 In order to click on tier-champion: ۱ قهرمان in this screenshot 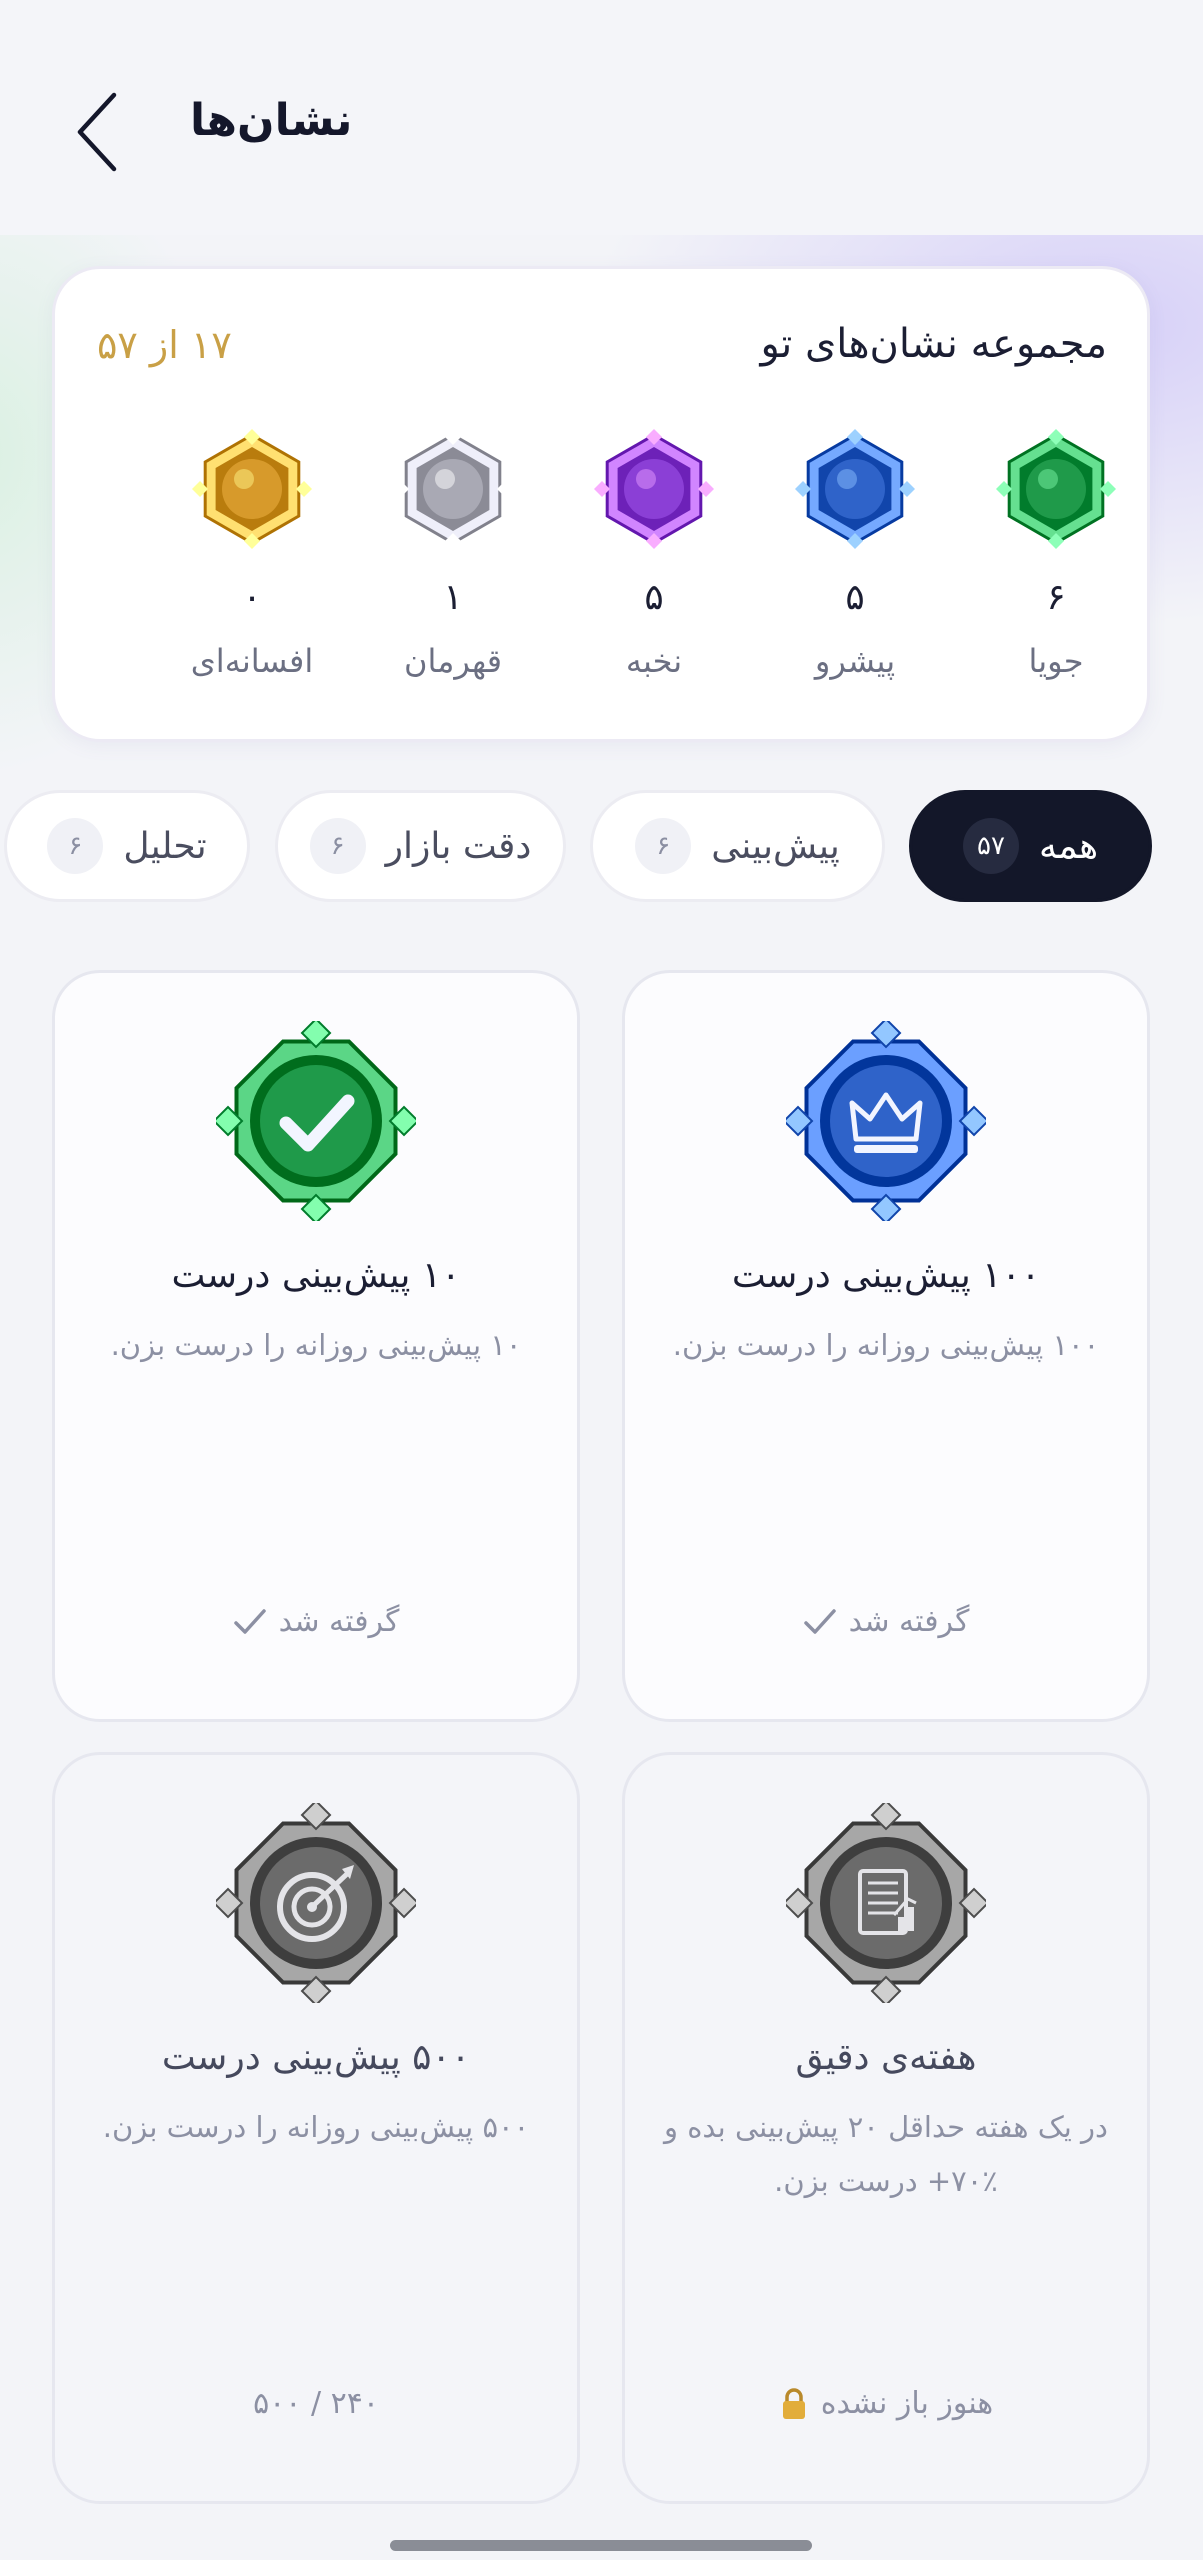, I will do `click(453, 569)`.